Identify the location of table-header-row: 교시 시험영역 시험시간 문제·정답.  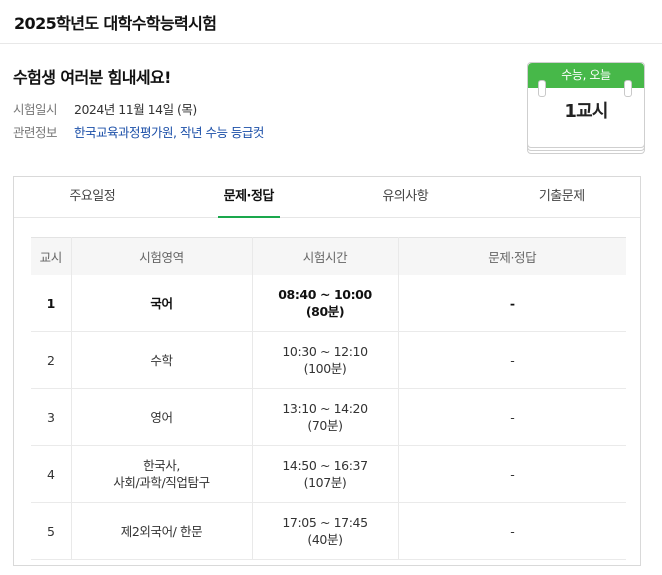
(328, 256).